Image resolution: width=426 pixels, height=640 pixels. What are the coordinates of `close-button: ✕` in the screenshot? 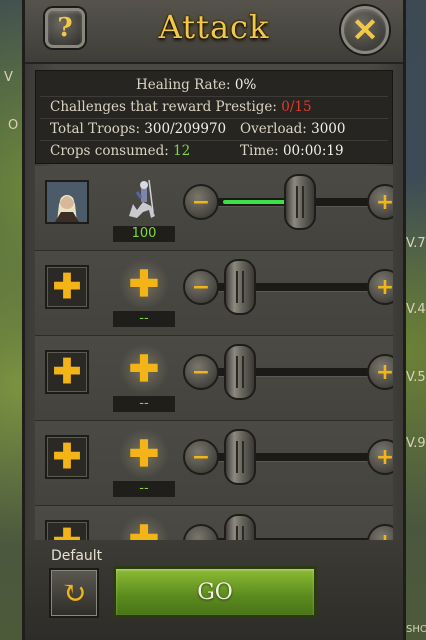 It's located at (365, 30).